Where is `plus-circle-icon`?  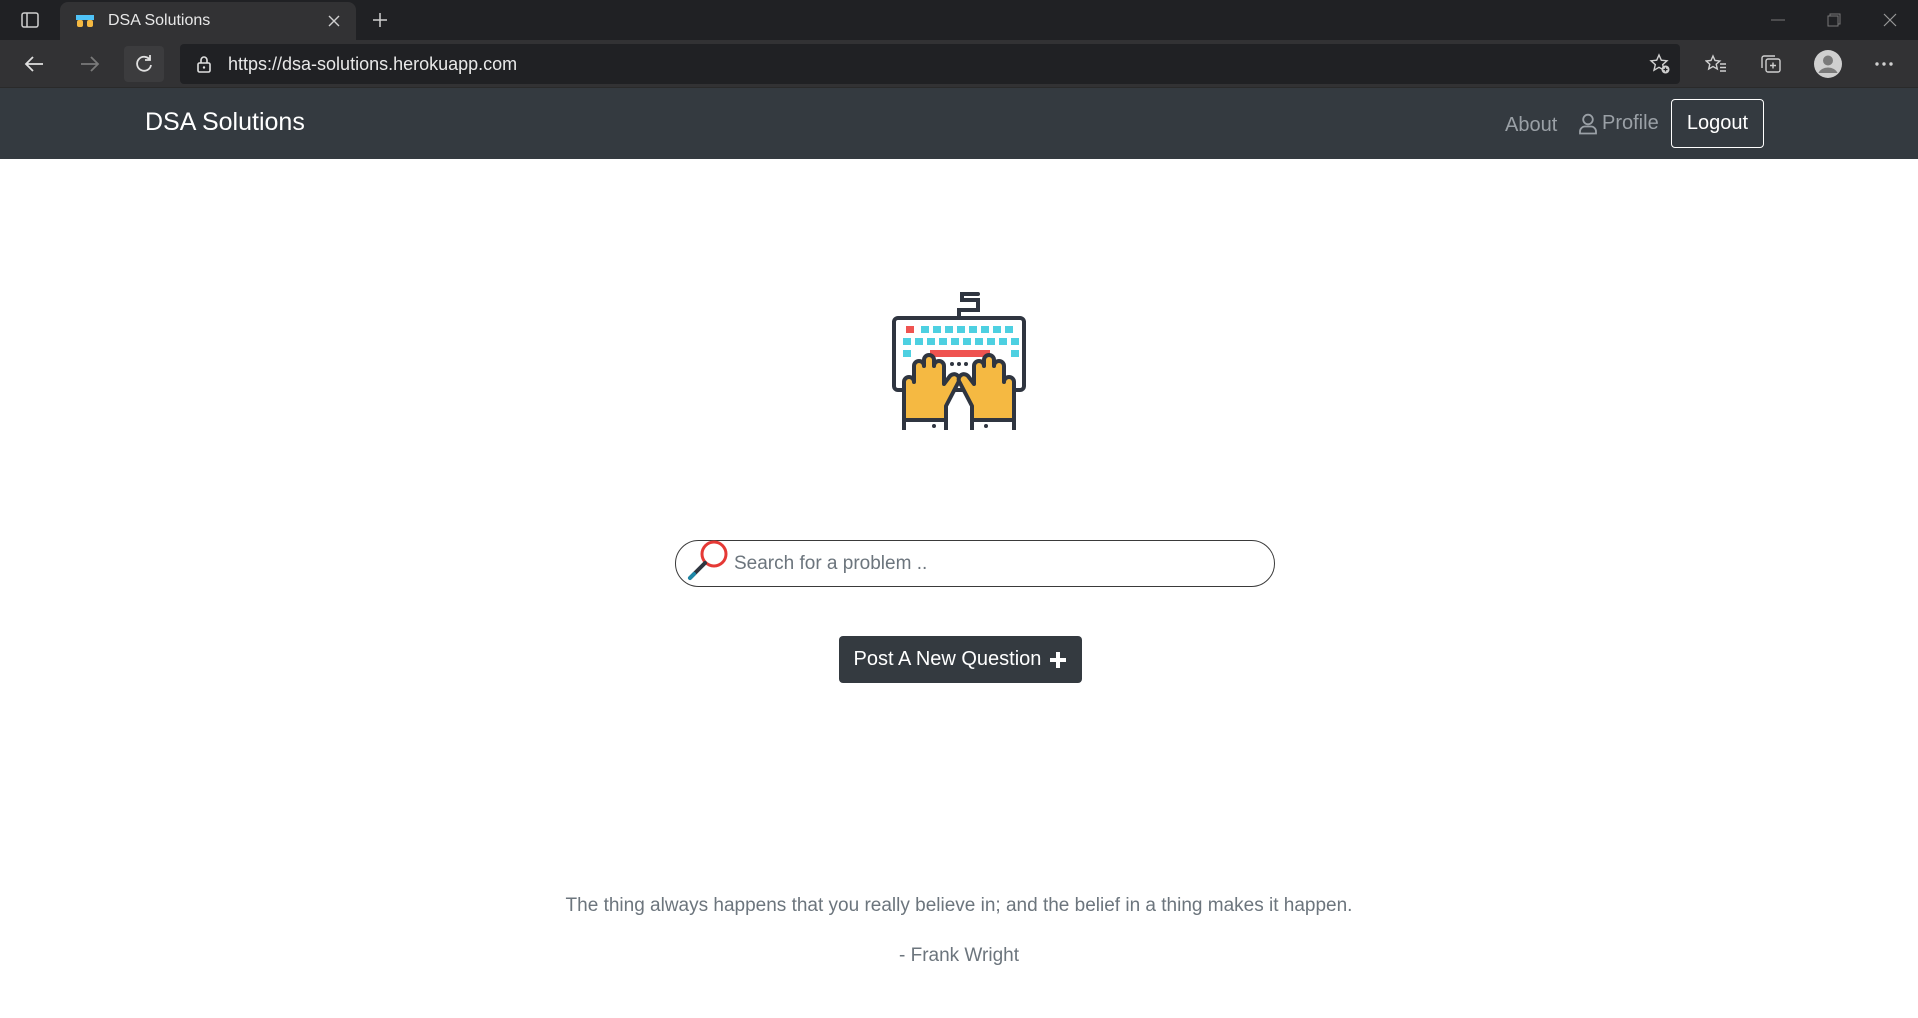
plus-circle-icon is located at coordinates (1058, 659).